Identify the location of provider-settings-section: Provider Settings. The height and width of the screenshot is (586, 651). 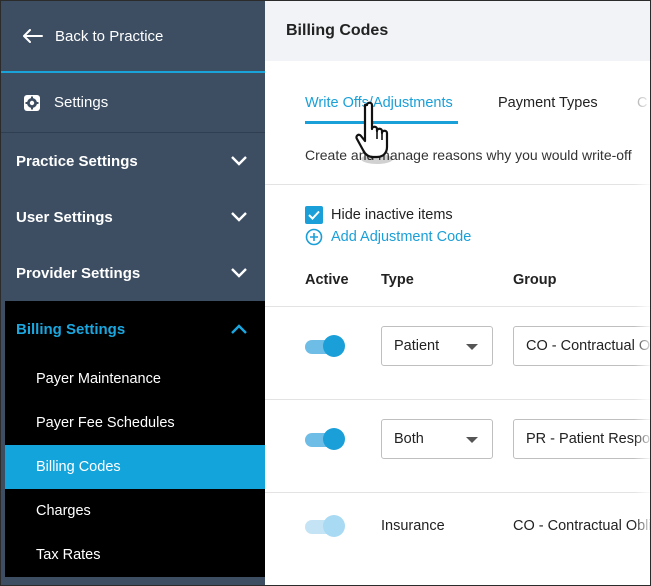
(133, 273).